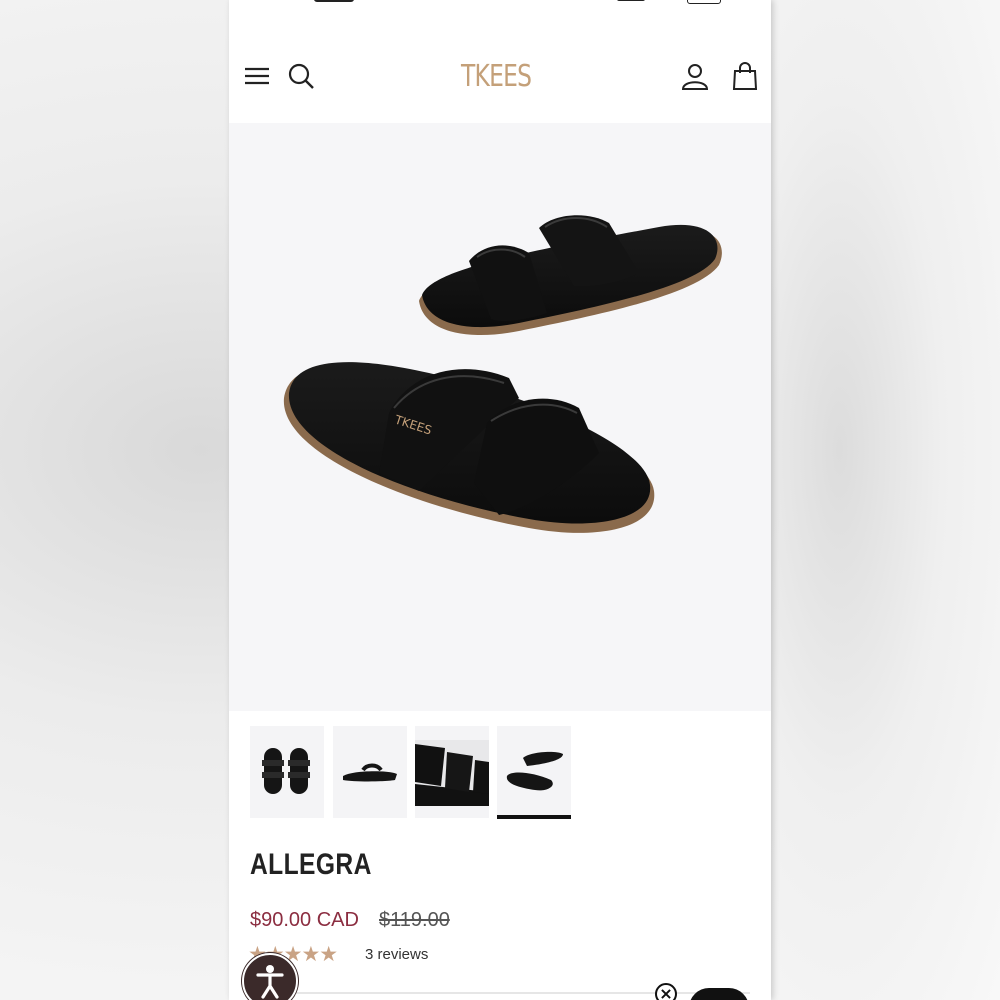  Describe the element at coordinates (334, 1) in the screenshot. I see `status-time` at that location.